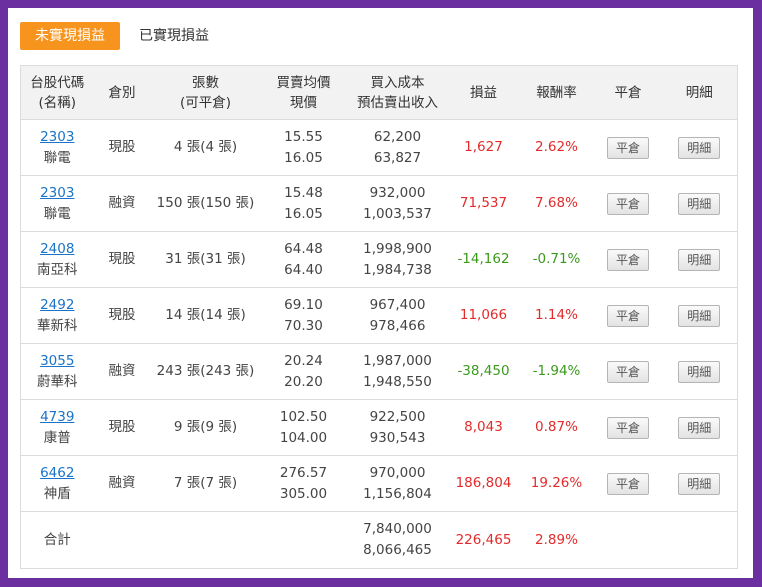 Image resolution: width=762 pixels, height=587 pixels. I want to click on current-price: 20.20, so click(303, 381).